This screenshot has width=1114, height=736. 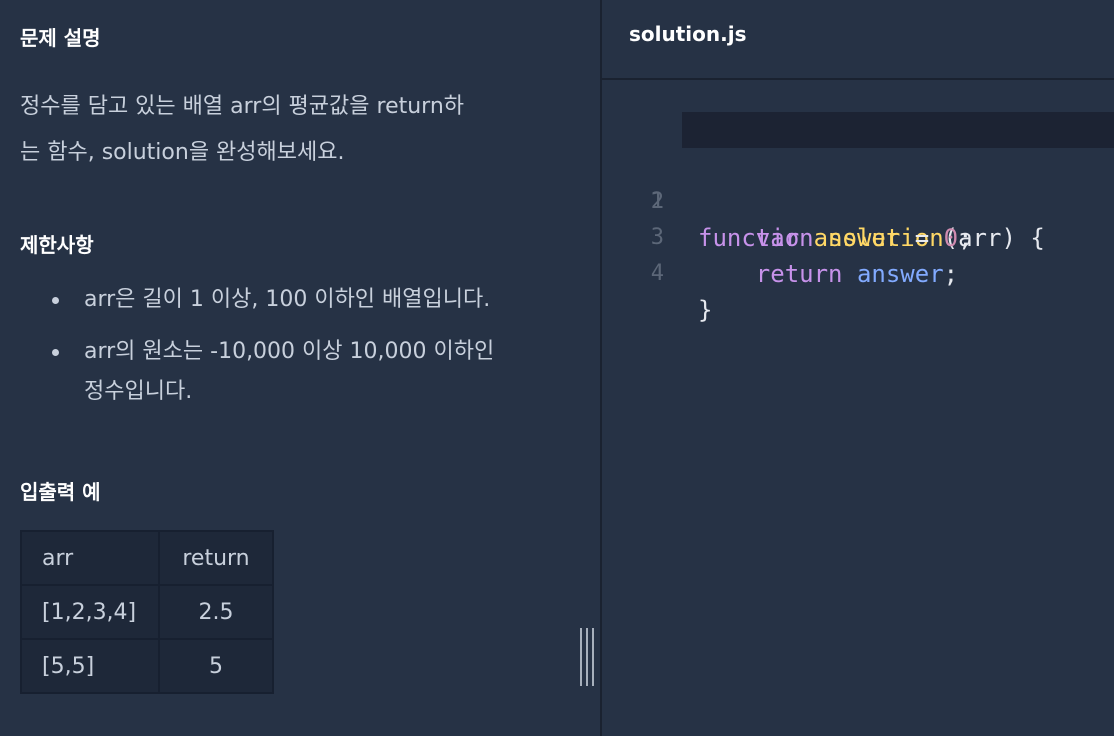 What do you see at coordinates (216, 612) in the screenshot?
I see `cell-return: 2.5` at bounding box center [216, 612].